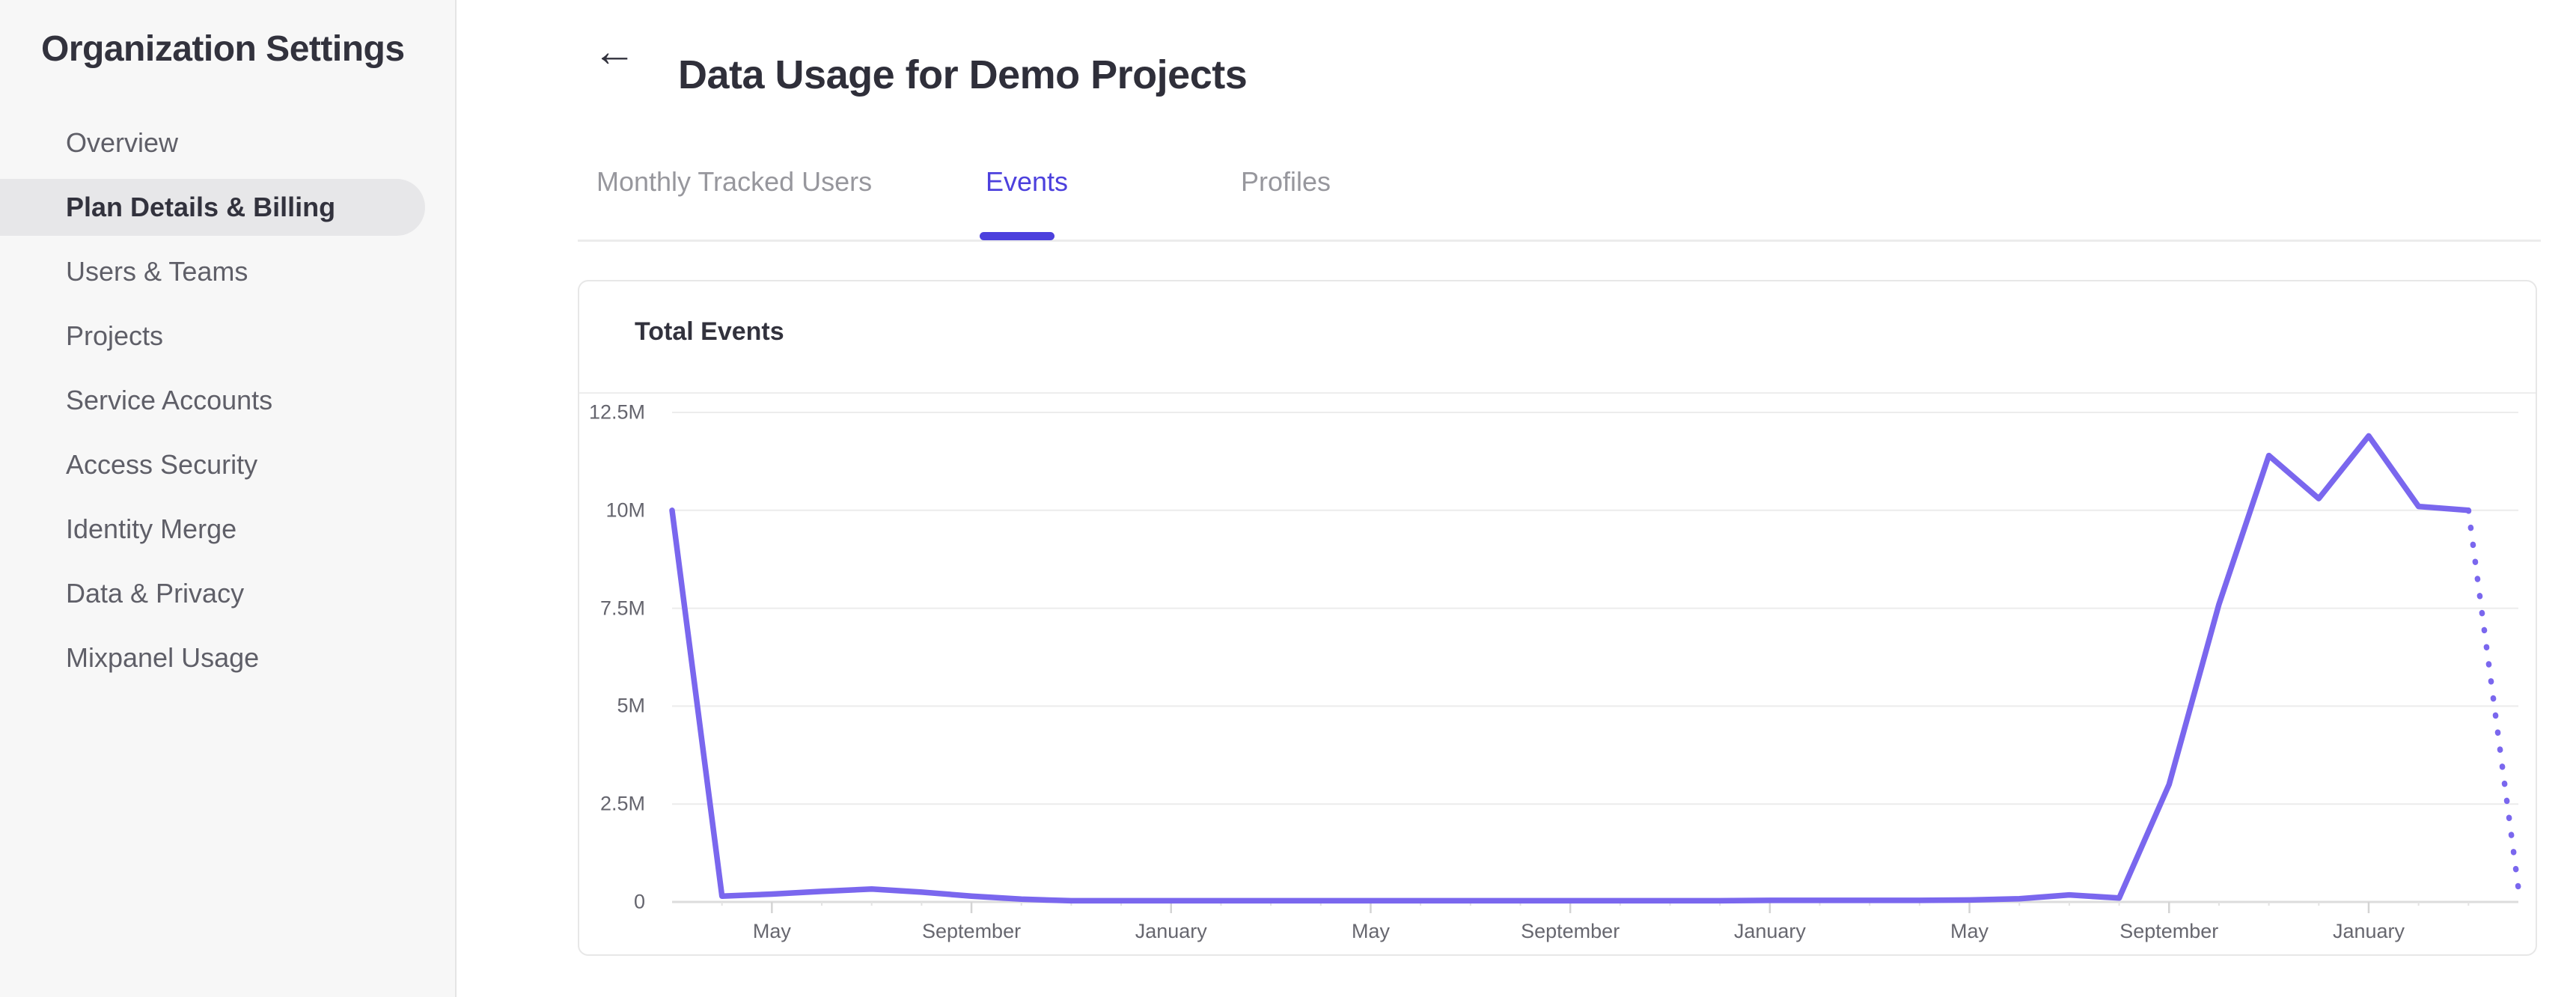  What do you see at coordinates (1560, 241) in the screenshot?
I see `tab-bar-rule` at bounding box center [1560, 241].